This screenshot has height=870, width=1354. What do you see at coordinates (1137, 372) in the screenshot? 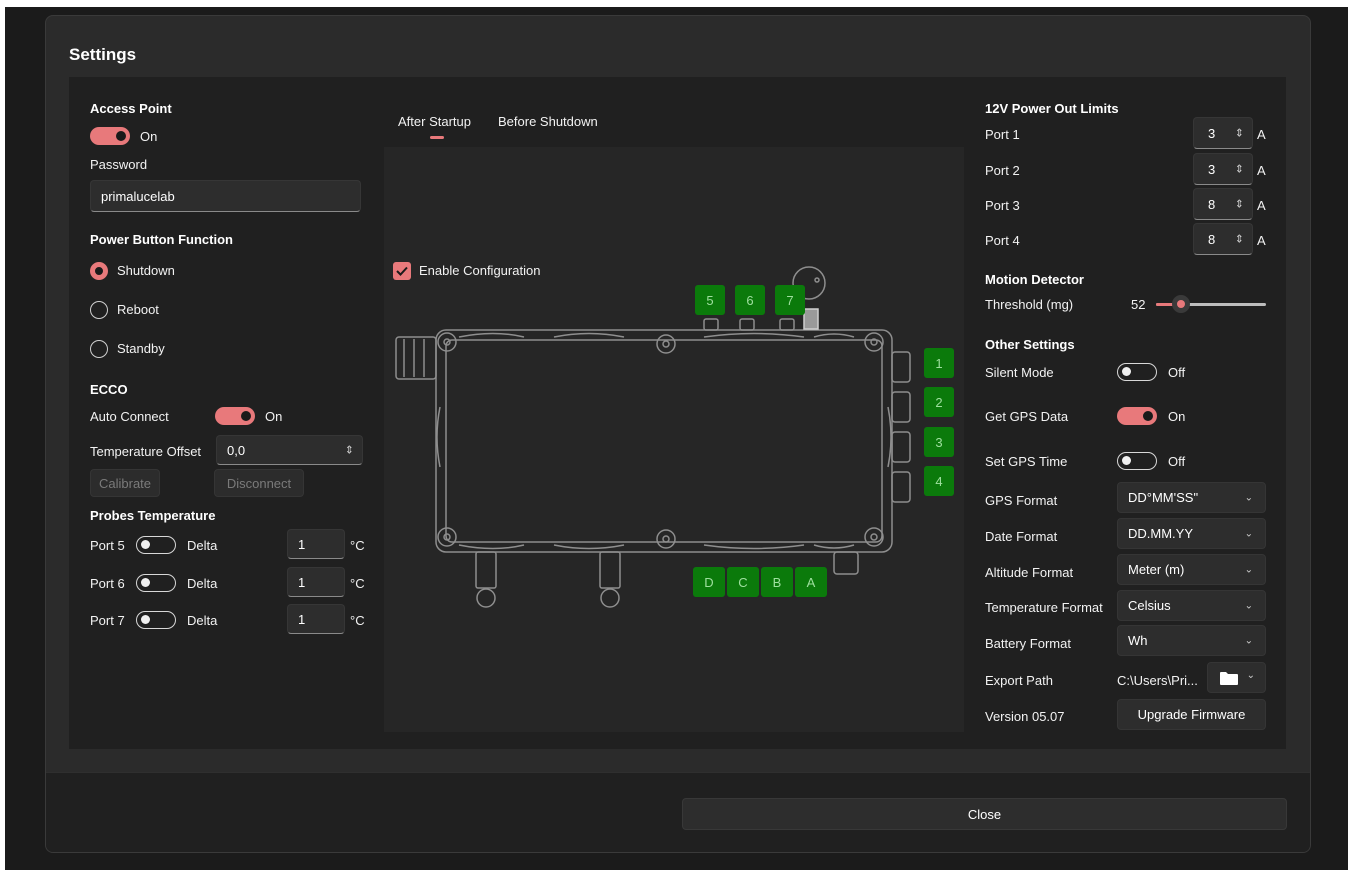
I see `silent-mode-toggle` at bounding box center [1137, 372].